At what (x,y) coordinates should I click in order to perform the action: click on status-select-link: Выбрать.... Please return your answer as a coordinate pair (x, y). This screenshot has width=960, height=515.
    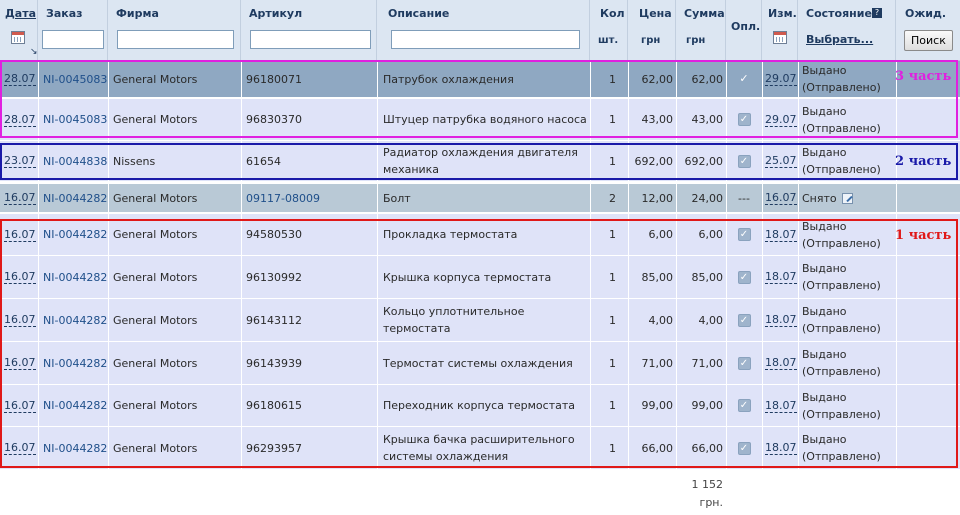
    Looking at the image, I should click on (839, 39).